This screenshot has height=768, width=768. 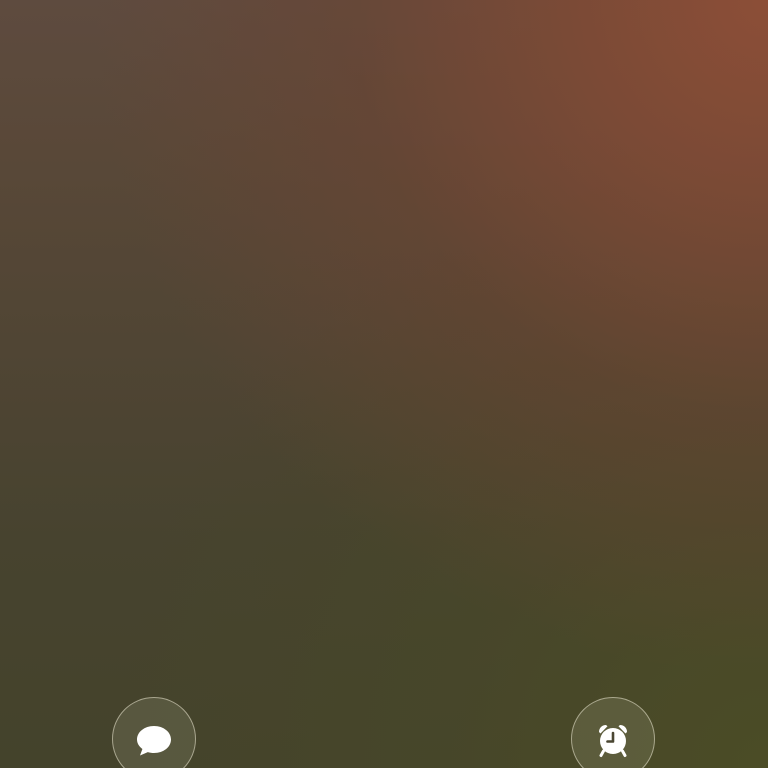 I want to click on alarm-clock-icon, so click(x=613, y=741).